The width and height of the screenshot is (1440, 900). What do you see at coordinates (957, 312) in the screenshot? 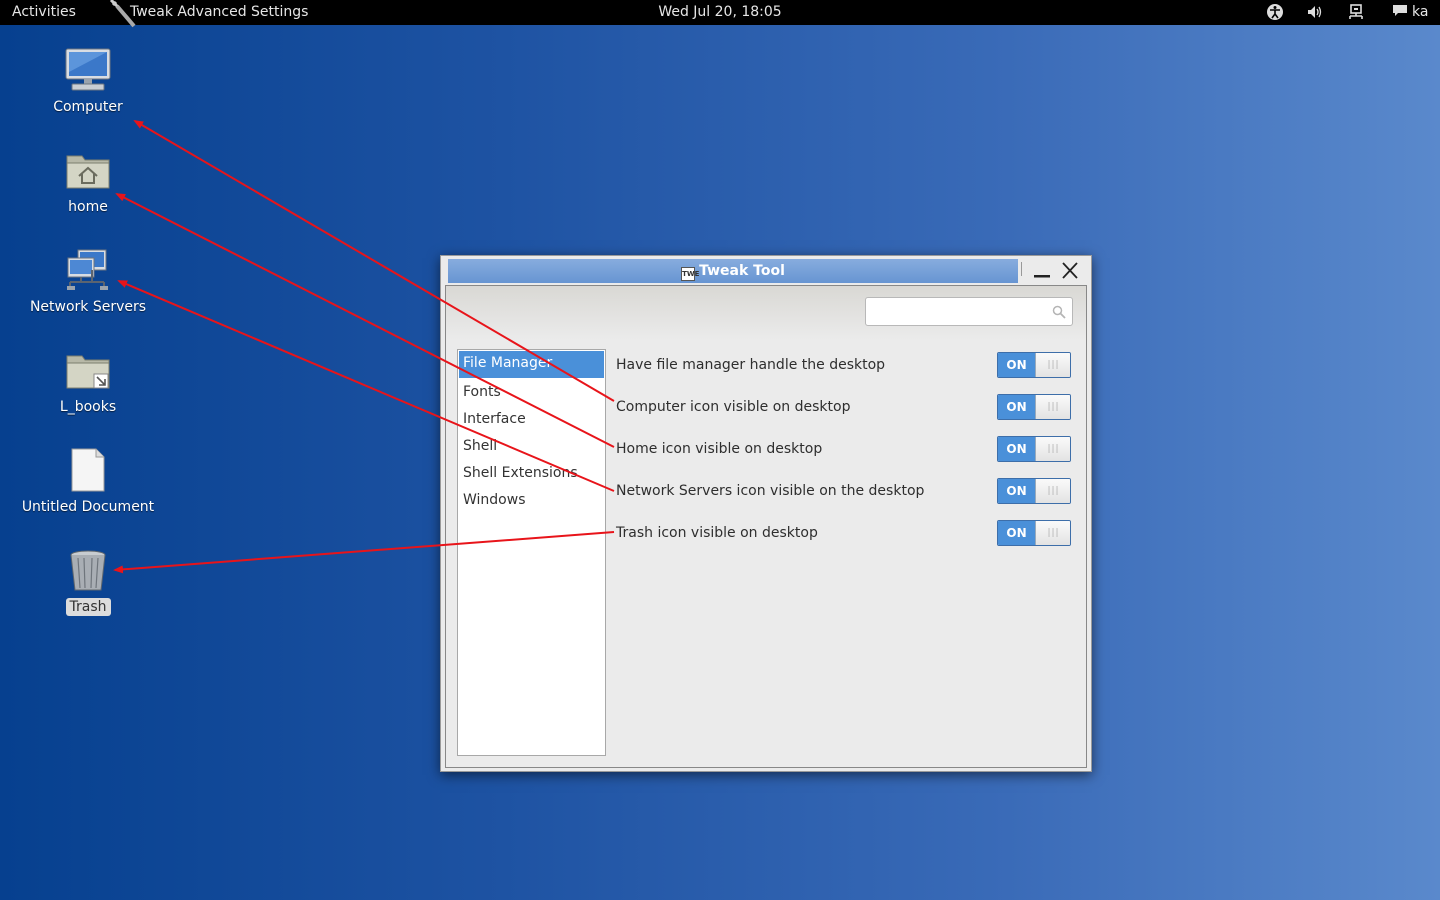
I see `search-input` at bounding box center [957, 312].